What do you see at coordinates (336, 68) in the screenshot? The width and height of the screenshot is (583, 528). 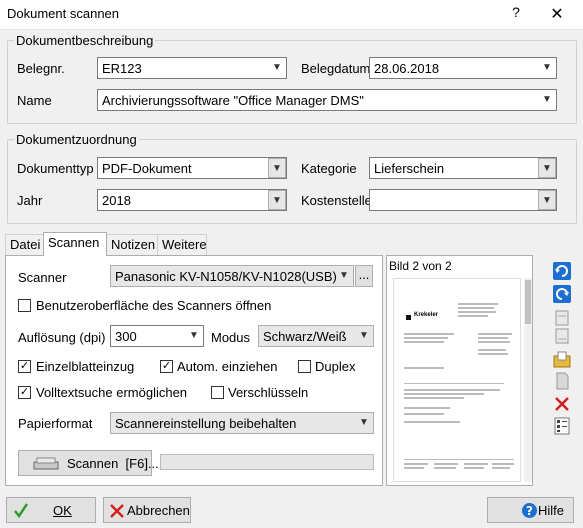 I see `belegdatum-label: Belegdatum` at bounding box center [336, 68].